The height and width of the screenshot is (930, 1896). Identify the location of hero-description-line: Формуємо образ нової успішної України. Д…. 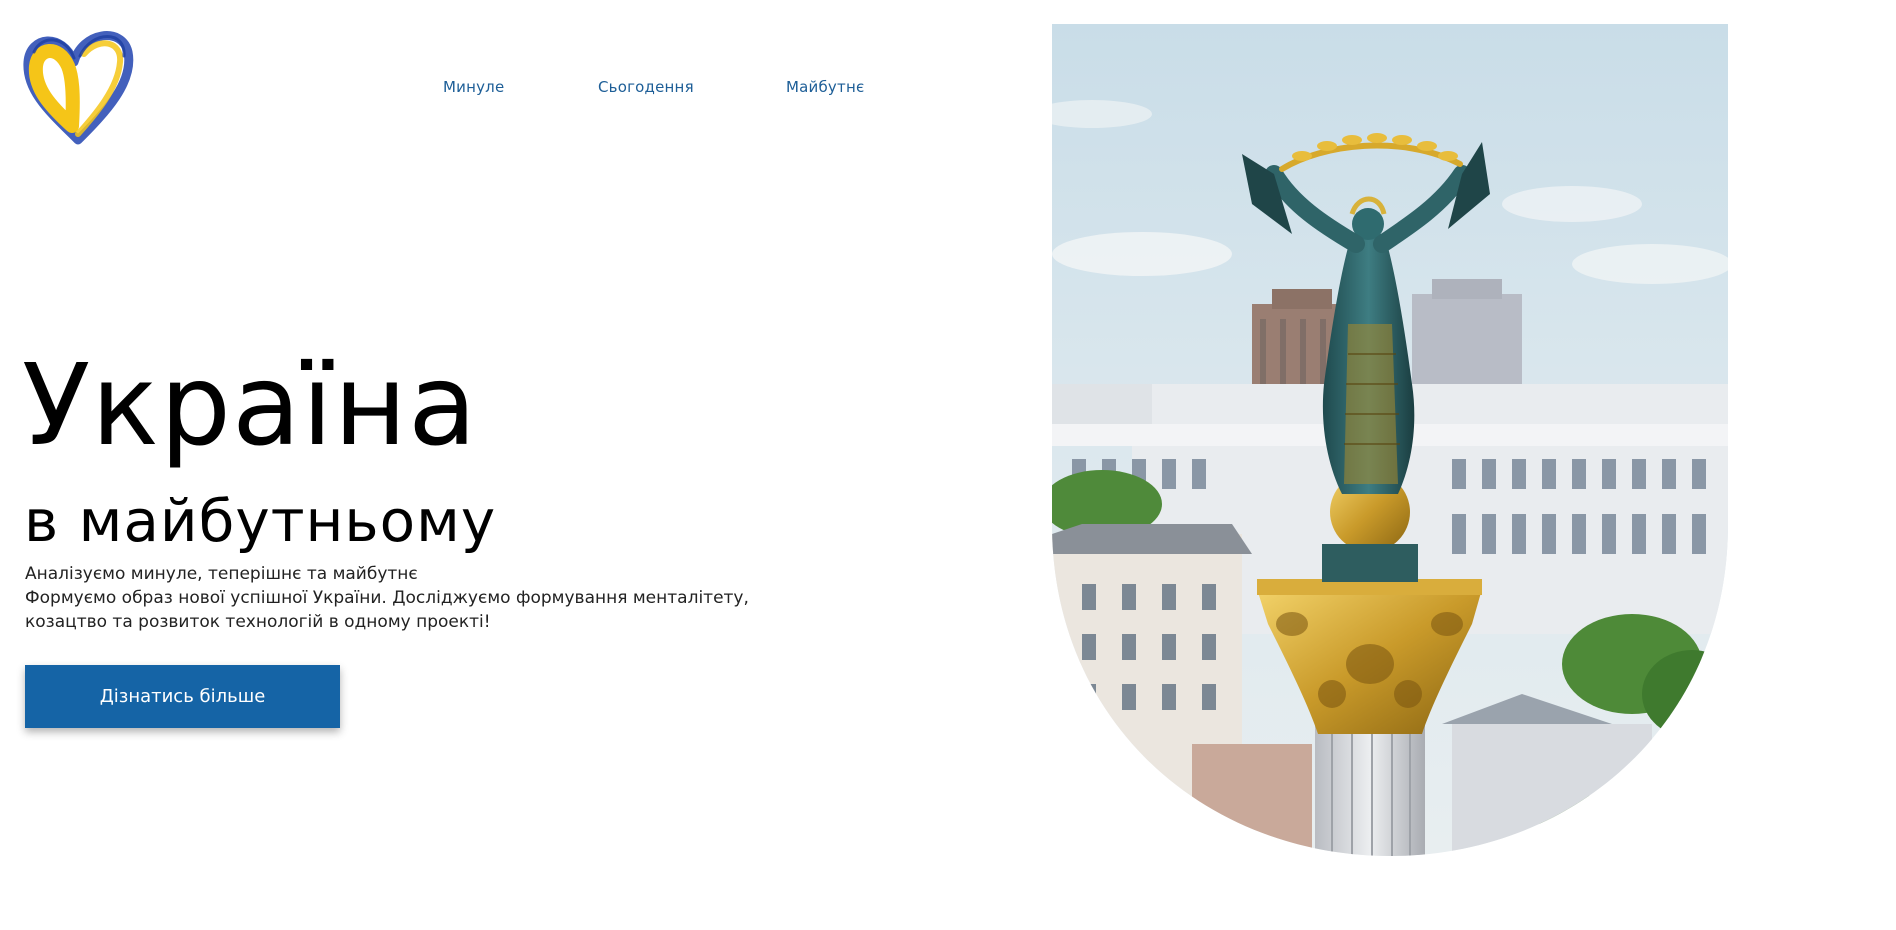
(387, 598).